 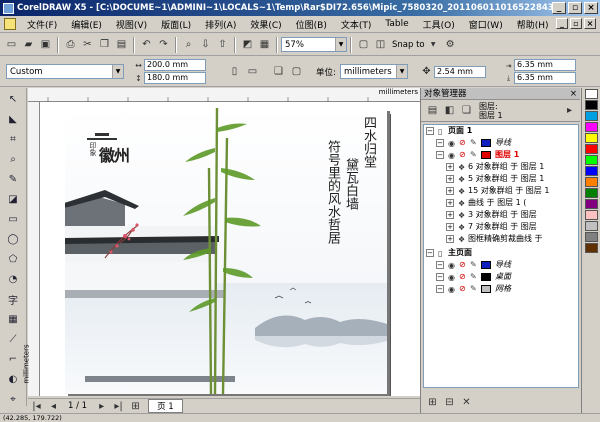 I want to click on tree-layer-row: − ◉ ⊘ ✎ 网格, so click(x=501, y=289).